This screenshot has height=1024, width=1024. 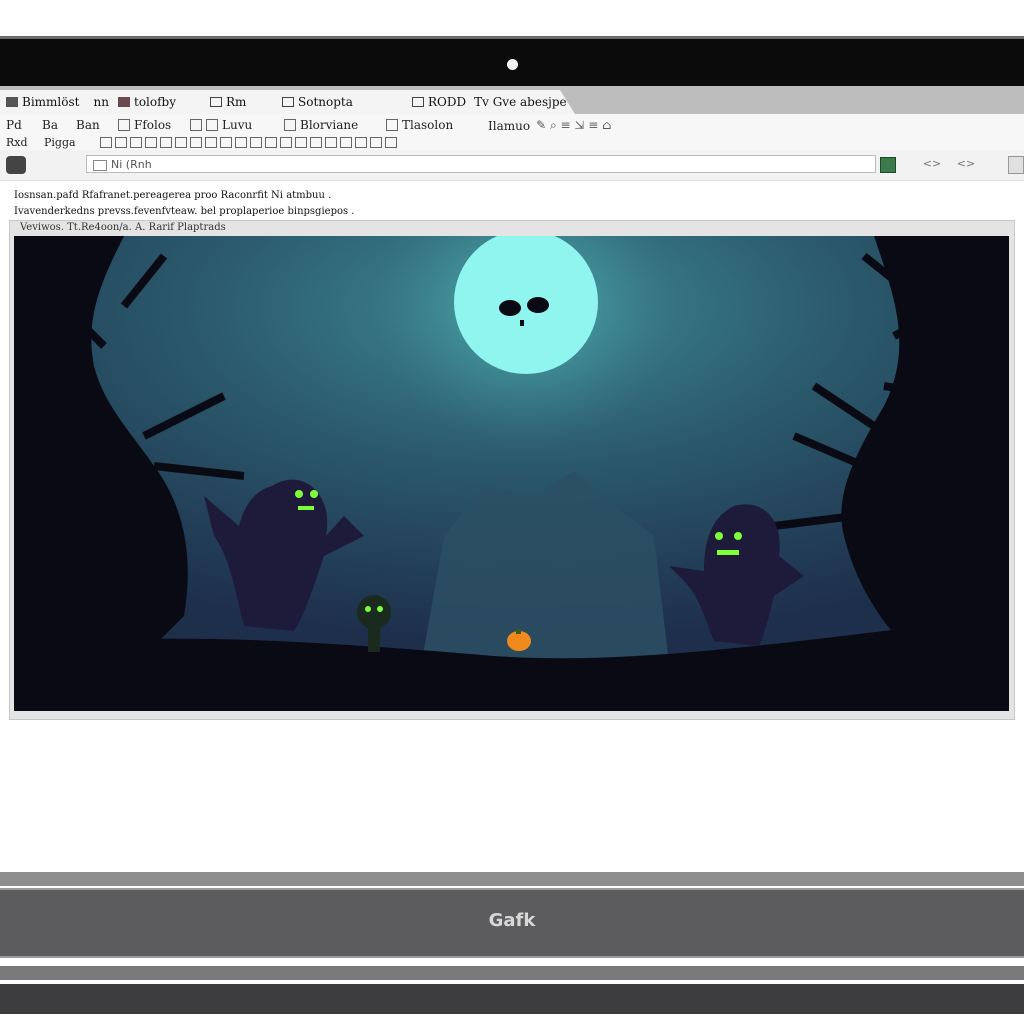 What do you see at coordinates (888, 165) in the screenshot?
I see `save-icon` at bounding box center [888, 165].